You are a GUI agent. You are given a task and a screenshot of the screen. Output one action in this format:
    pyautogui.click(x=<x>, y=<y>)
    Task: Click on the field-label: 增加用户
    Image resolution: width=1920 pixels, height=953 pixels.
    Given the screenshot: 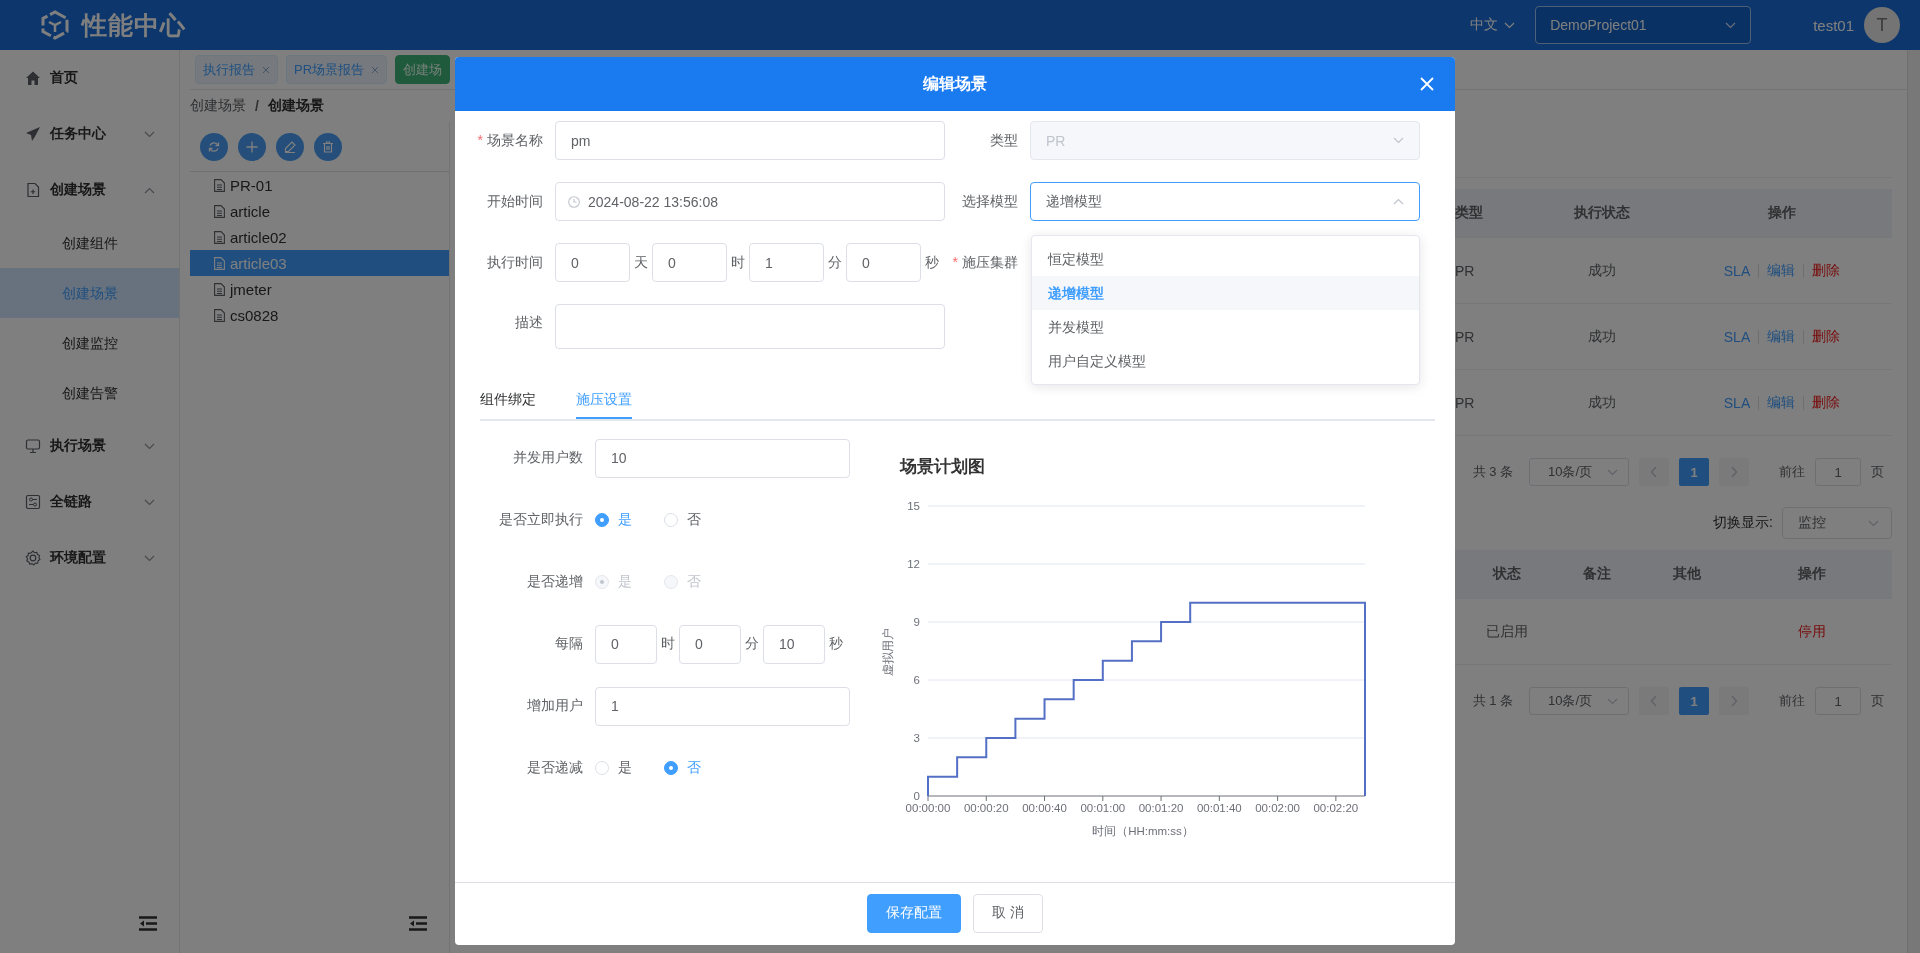 What is the action you would take?
    pyautogui.click(x=555, y=706)
    